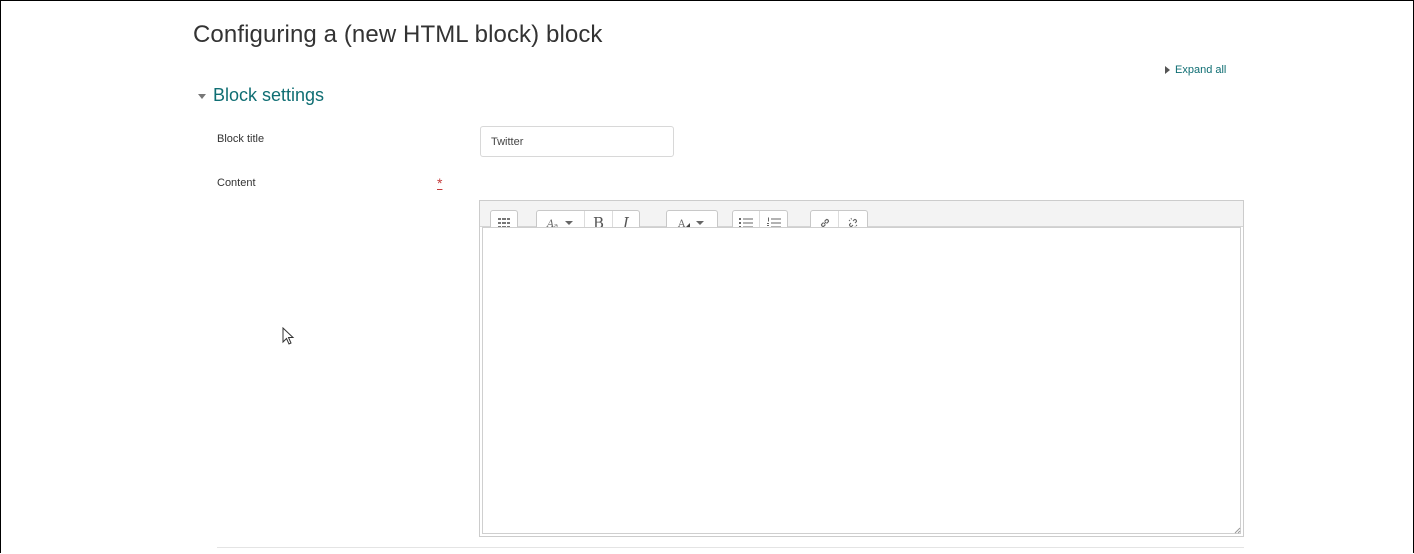 The width and height of the screenshot is (1414, 554). What do you see at coordinates (398, 34) in the screenshot?
I see `page-title: Configuring a (new HTML block) block` at bounding box center [398, 34].